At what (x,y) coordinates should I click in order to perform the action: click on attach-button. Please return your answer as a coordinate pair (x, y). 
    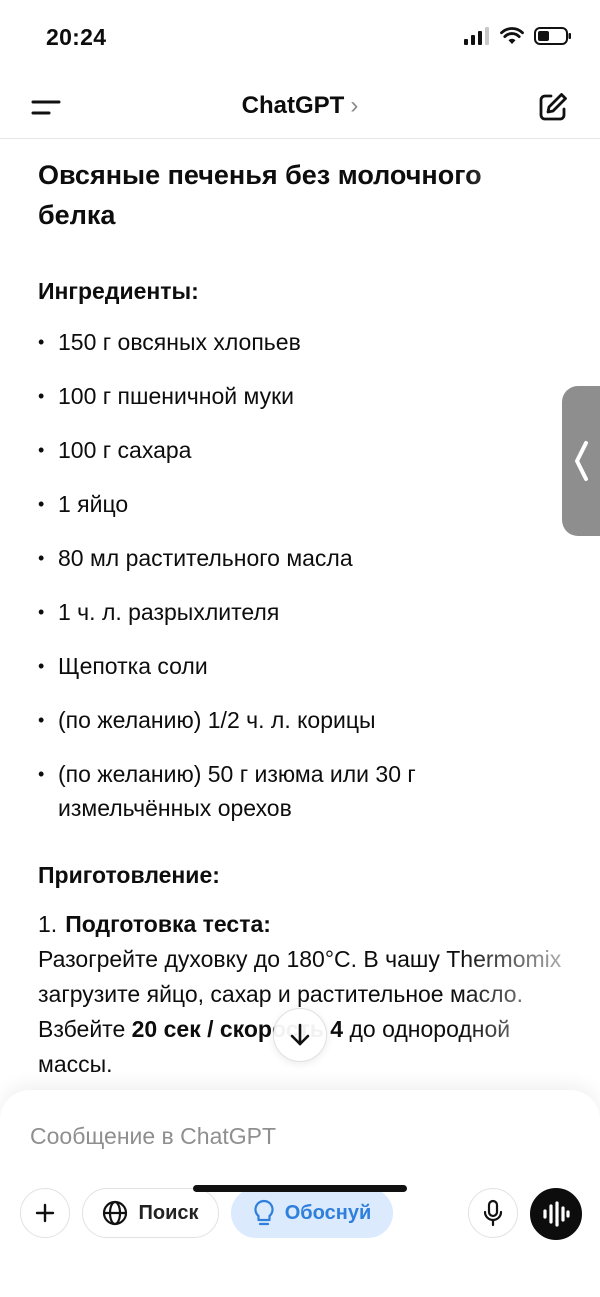
    Looking at the image, I should click on (45, 1213).